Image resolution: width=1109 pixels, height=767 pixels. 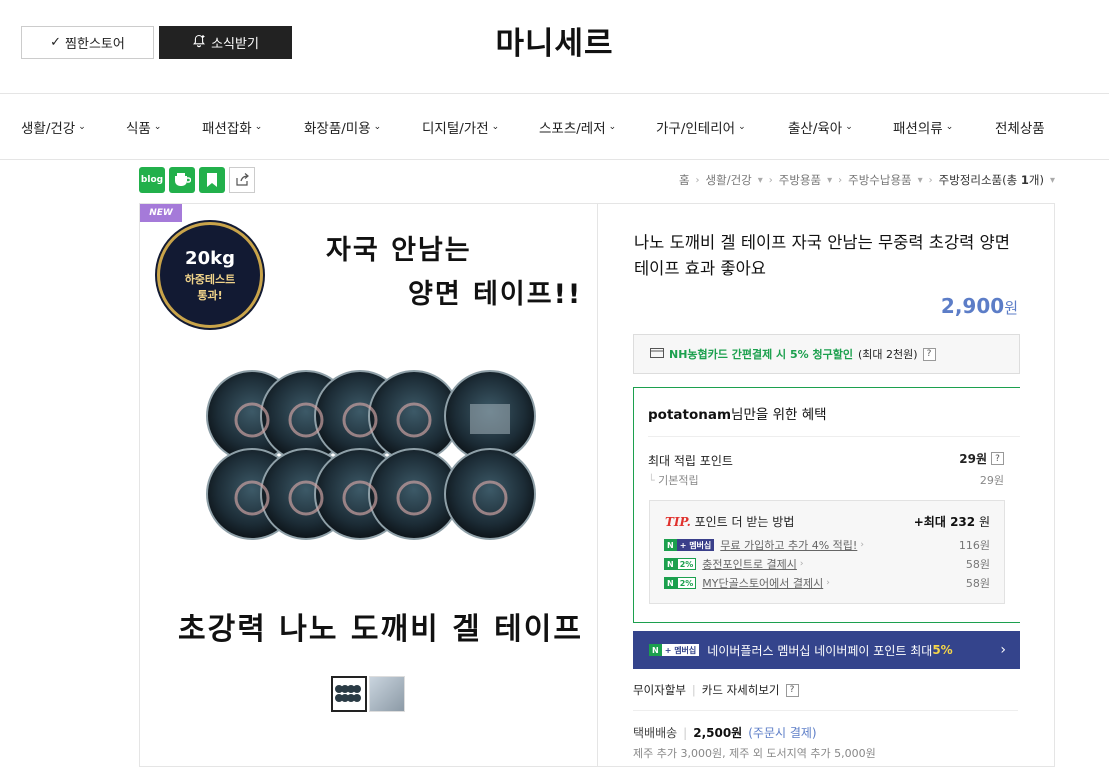 What do you see at coordinates (815, 129) in the screenshot?
I see `nav-label: 출산/육아` at bounding box center [815, 129].